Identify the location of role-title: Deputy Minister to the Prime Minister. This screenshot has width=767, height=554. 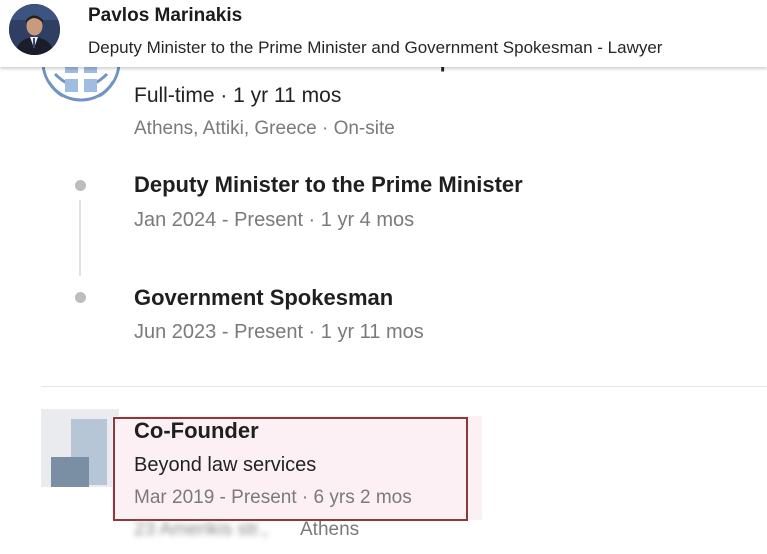
(328, 185).